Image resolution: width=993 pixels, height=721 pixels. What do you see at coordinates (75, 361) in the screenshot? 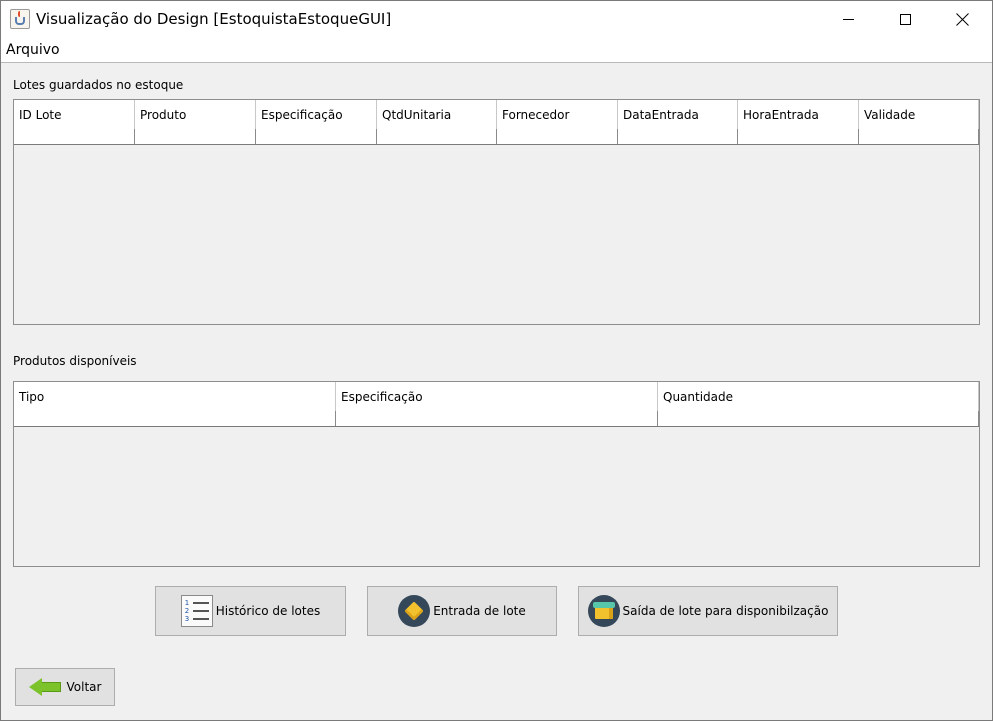
I see `produtos-section-label: Produtos disponíveis` at bounding box center [75, 361].